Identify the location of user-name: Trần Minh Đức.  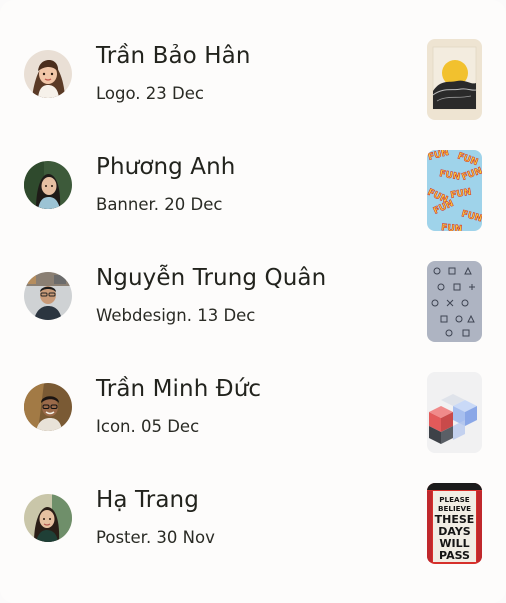
(179, 389).